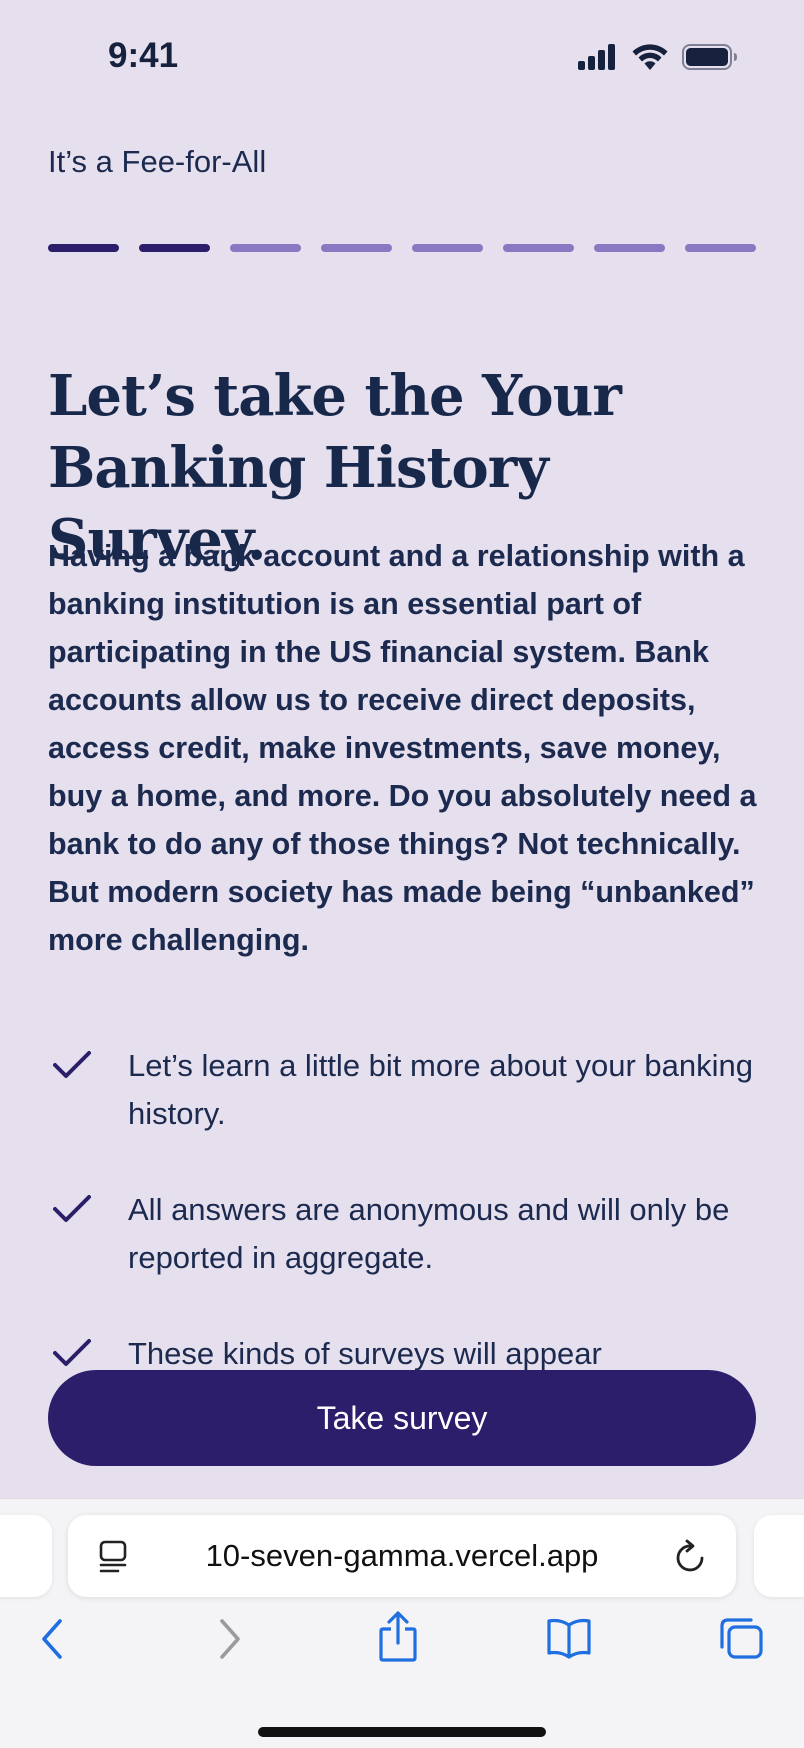 Image resolution: width=804 pixels, height=1748 pixels. What do you see at coordinates (779, 1556) in the screenshot?
I see `next-tab-preview` at bounding box center [779, 1556].